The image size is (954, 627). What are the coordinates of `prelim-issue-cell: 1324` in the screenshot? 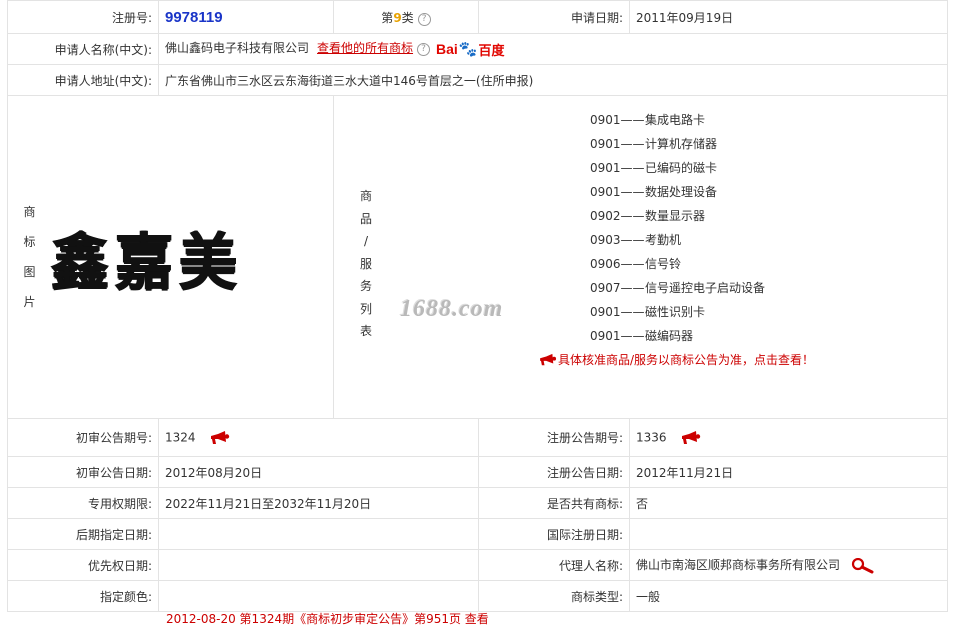 It's located at (318, 437).